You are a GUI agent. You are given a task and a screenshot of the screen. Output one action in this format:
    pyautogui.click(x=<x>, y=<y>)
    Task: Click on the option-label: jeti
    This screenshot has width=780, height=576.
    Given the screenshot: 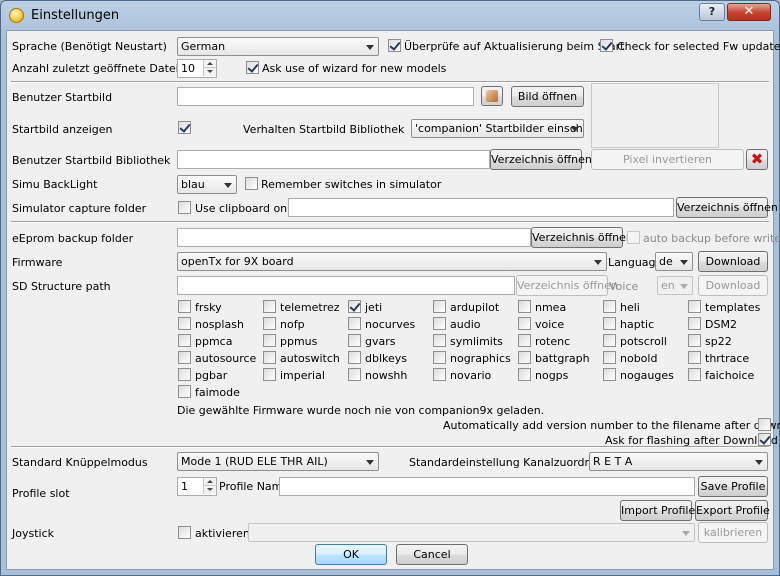 What is the action you would take?
    pyautogui.click(x=374, y=307)
    